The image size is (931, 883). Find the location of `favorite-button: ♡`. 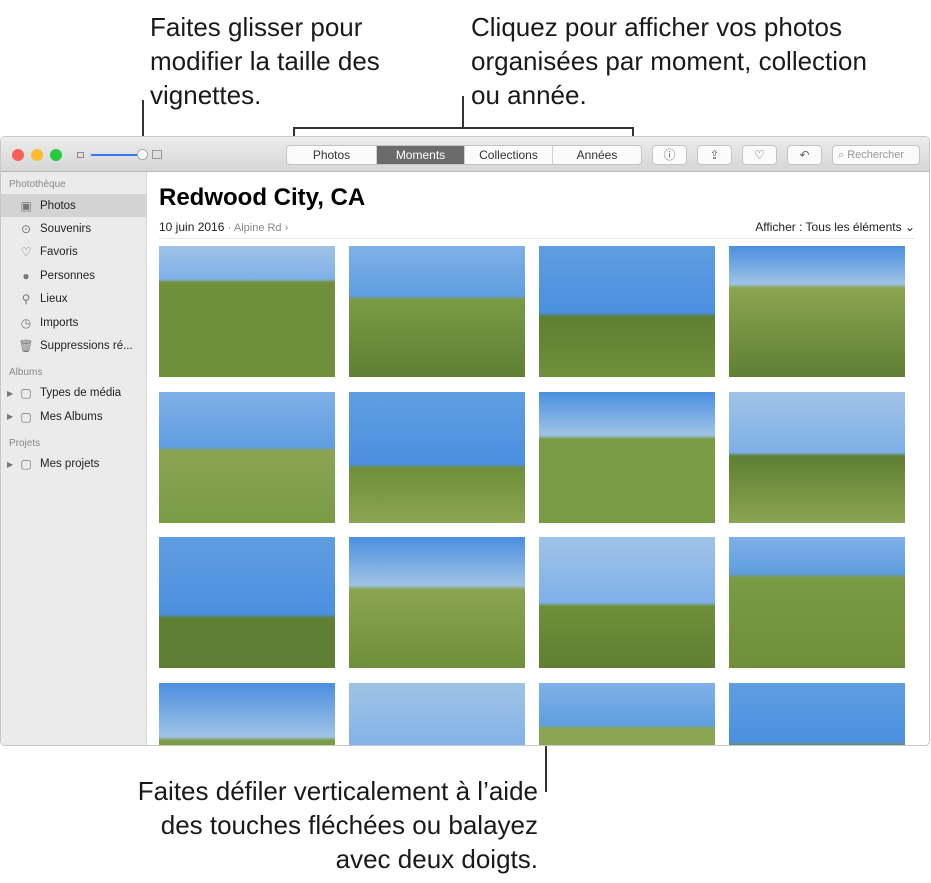

favorite-button: ♡ is located at coordinates (759, 155).